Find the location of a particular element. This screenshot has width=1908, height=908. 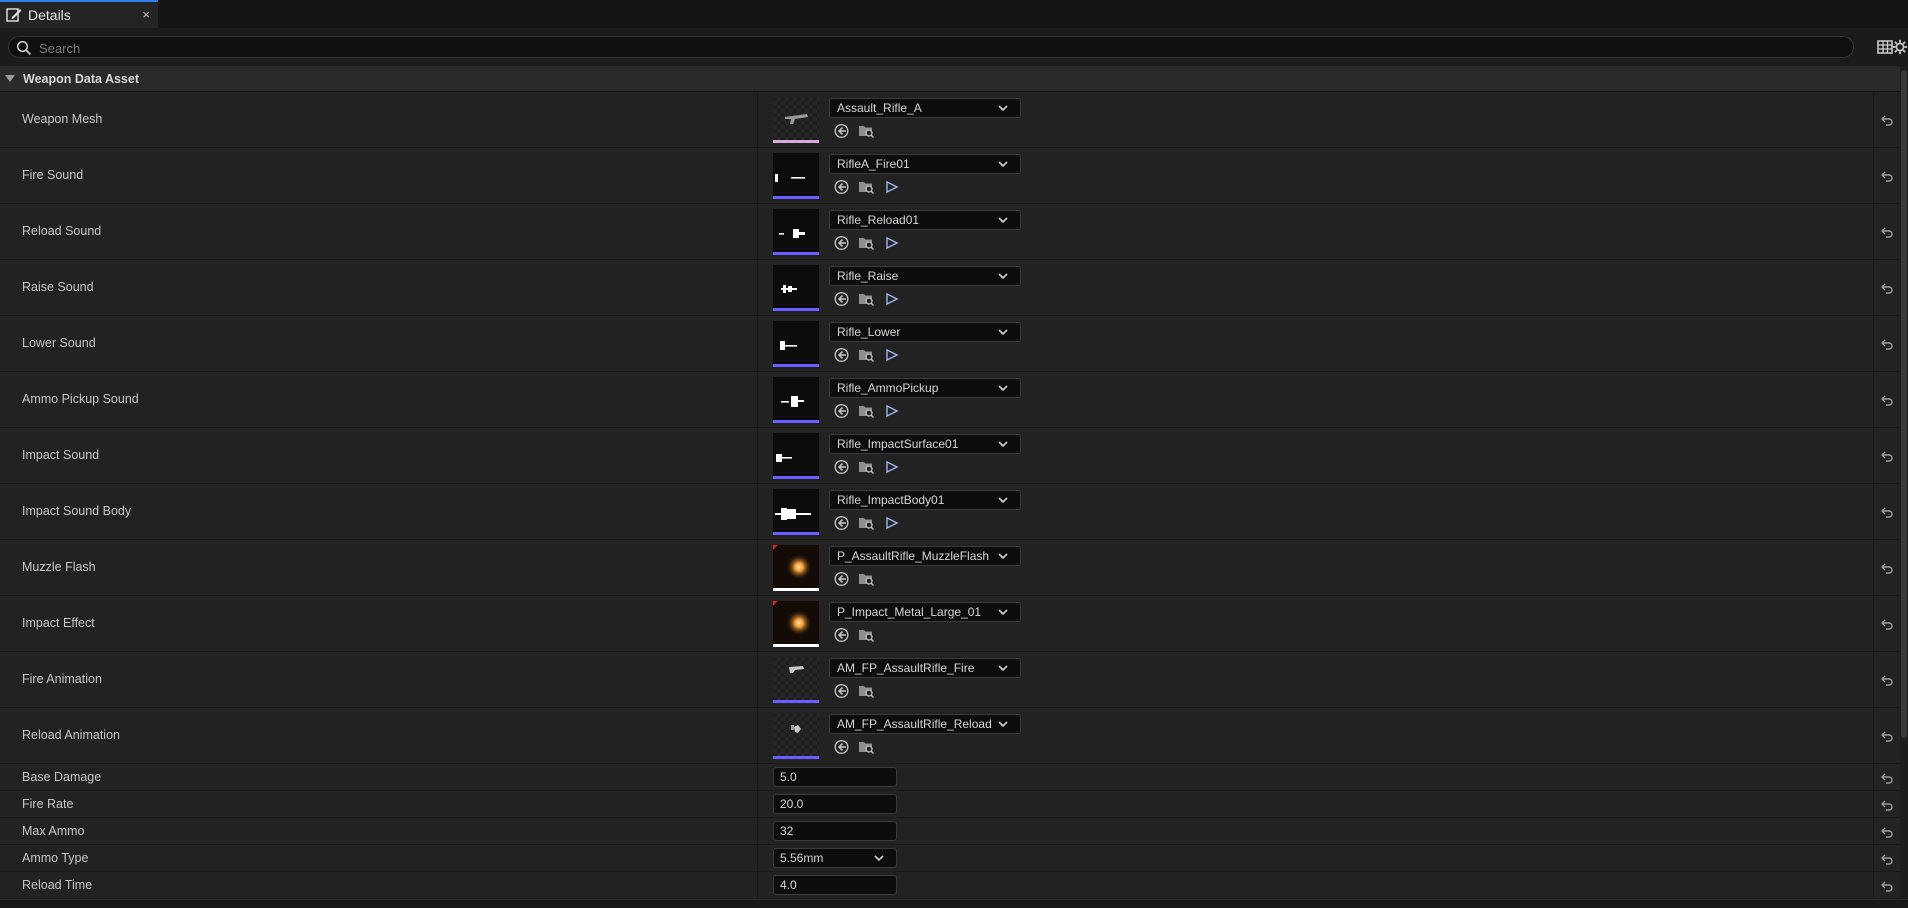

asset-picker-combo: P_AssaultRifle_MuzzleFlash is located at coordinates (925, 556).